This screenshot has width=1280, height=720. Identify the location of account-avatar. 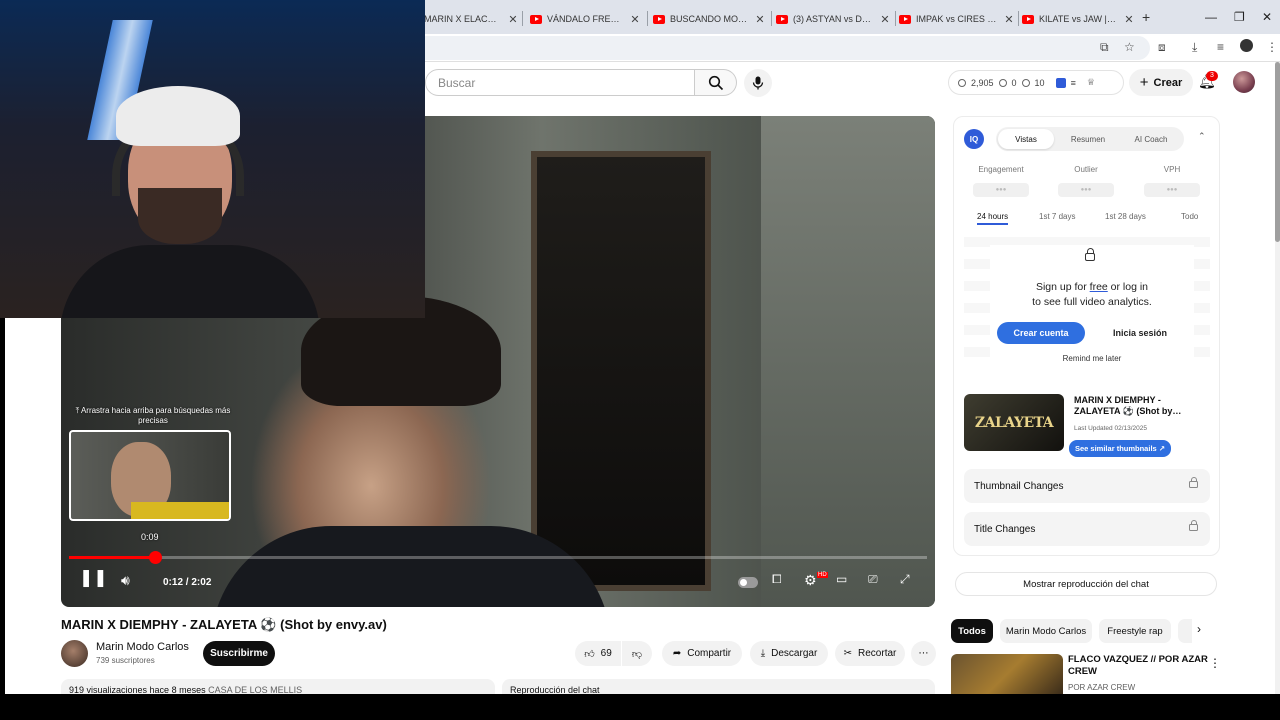
(1244, 82).